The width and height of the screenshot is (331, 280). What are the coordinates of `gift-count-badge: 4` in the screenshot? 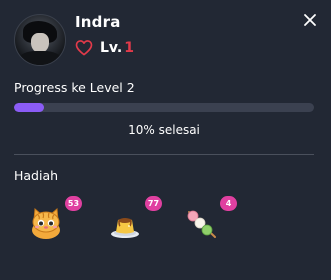 It's located at (228, 203).